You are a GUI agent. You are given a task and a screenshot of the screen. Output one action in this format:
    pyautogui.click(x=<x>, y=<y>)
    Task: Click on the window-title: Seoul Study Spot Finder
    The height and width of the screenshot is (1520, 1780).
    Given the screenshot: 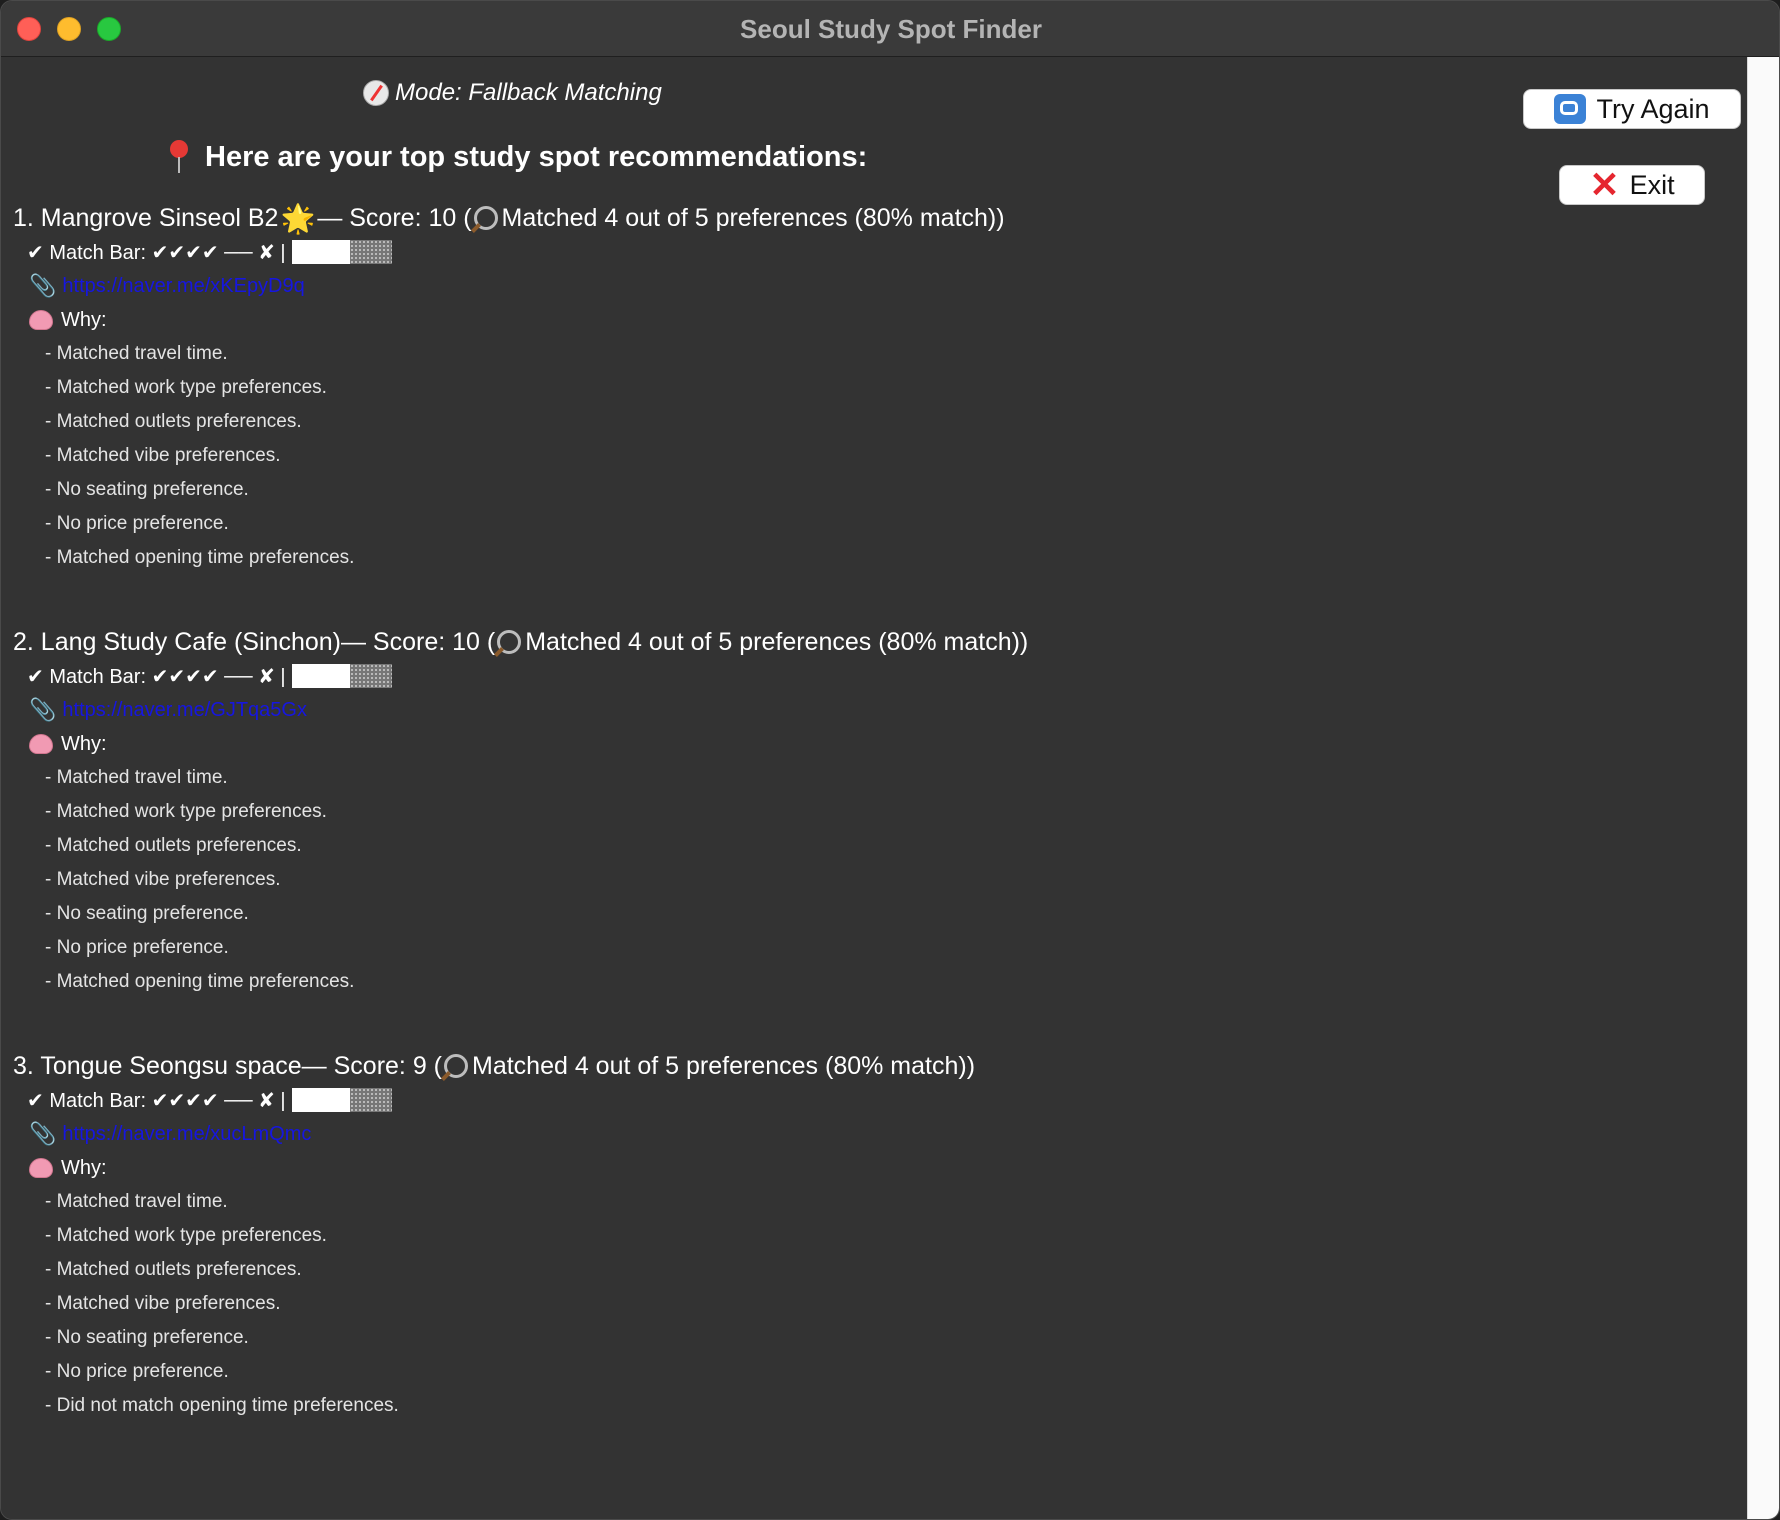 What is the action you would take?
    pyautogui.click(x=891, y=29)
    